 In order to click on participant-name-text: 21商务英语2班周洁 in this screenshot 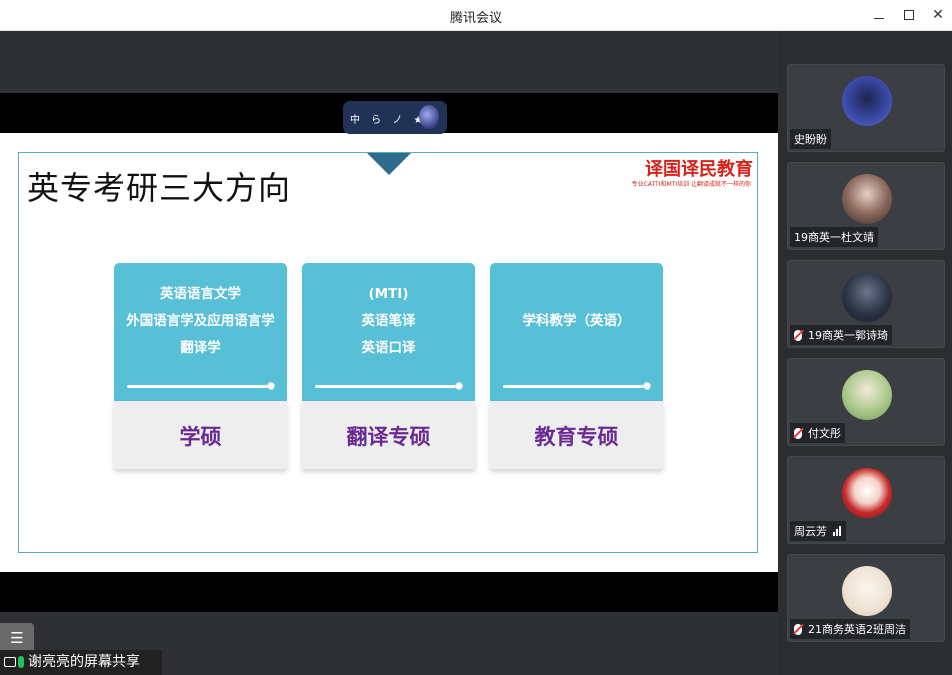, I will do `click(857, 629)`.